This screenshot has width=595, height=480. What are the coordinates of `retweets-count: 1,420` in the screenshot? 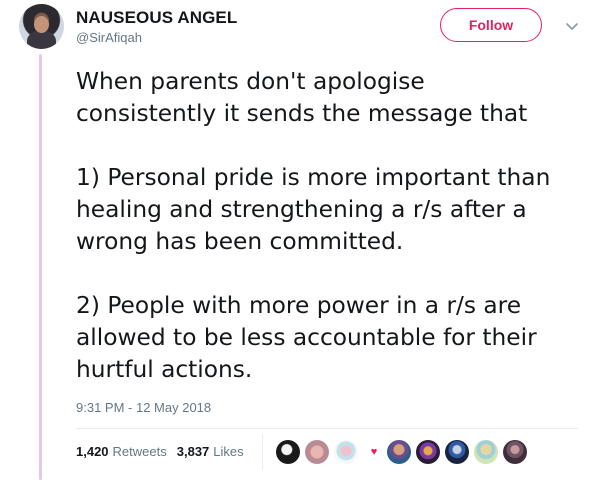 It's located at (92, 451).